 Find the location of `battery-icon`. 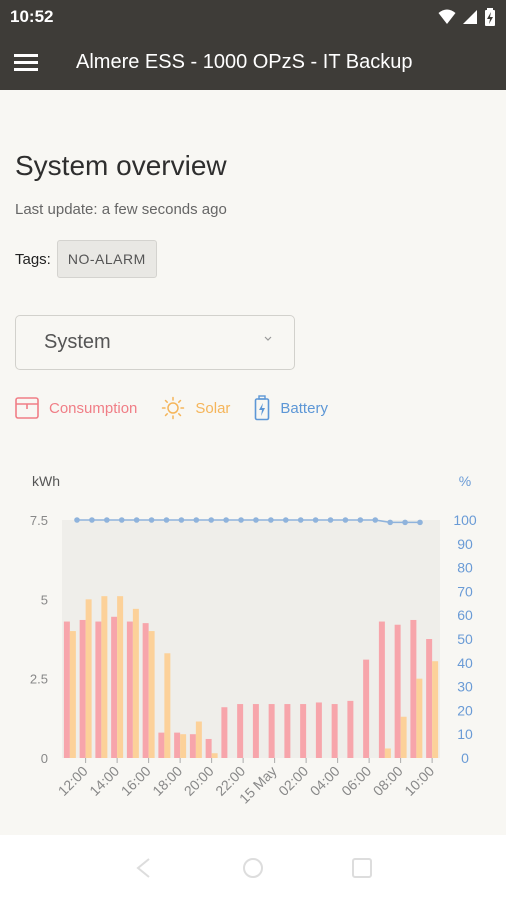

battery-icon is located at coordinates (262, 408).